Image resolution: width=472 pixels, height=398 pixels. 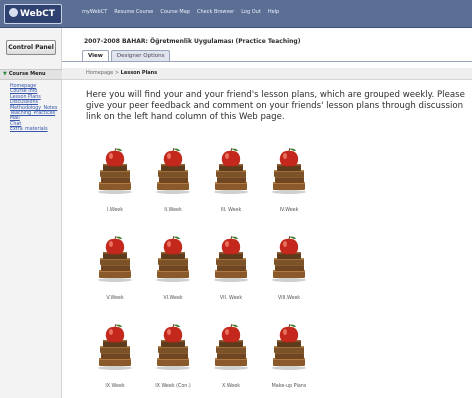 I want to click on view-tabs: View Designer Options, so click(x=126, y=55).